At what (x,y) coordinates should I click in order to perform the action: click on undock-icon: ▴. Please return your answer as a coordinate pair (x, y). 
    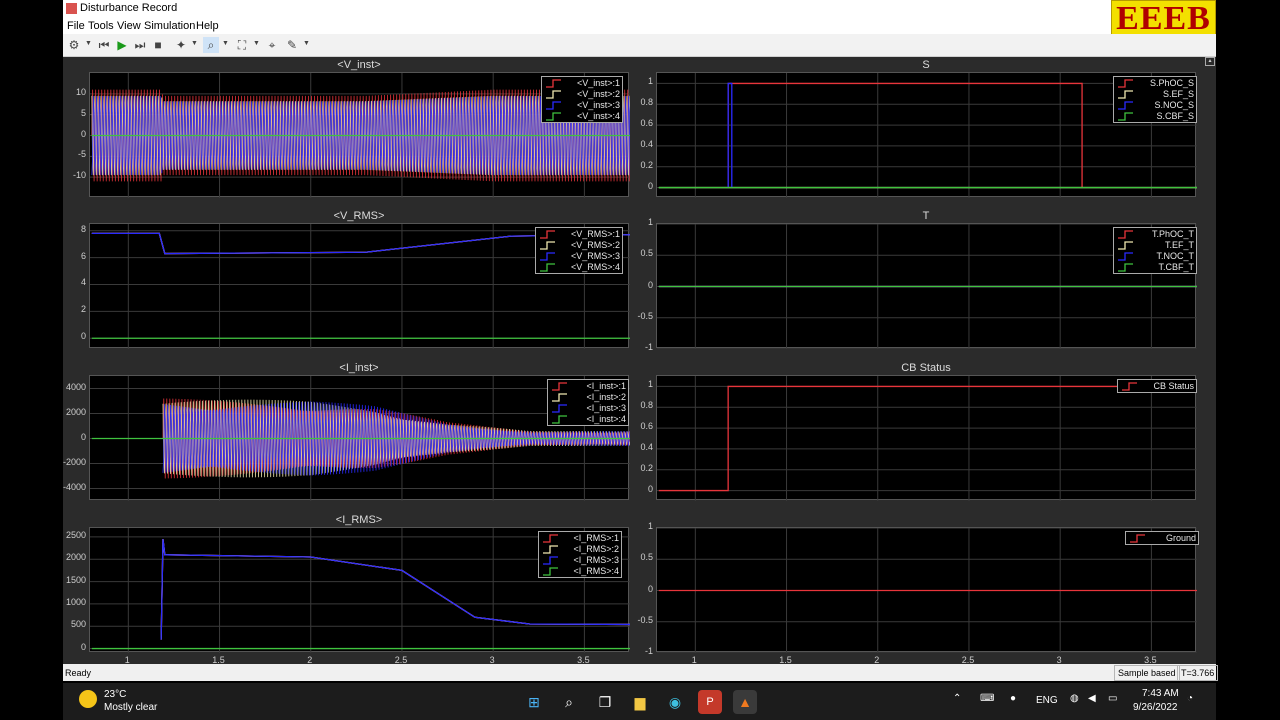
    Looking at the image, I should click on (1210, 61).